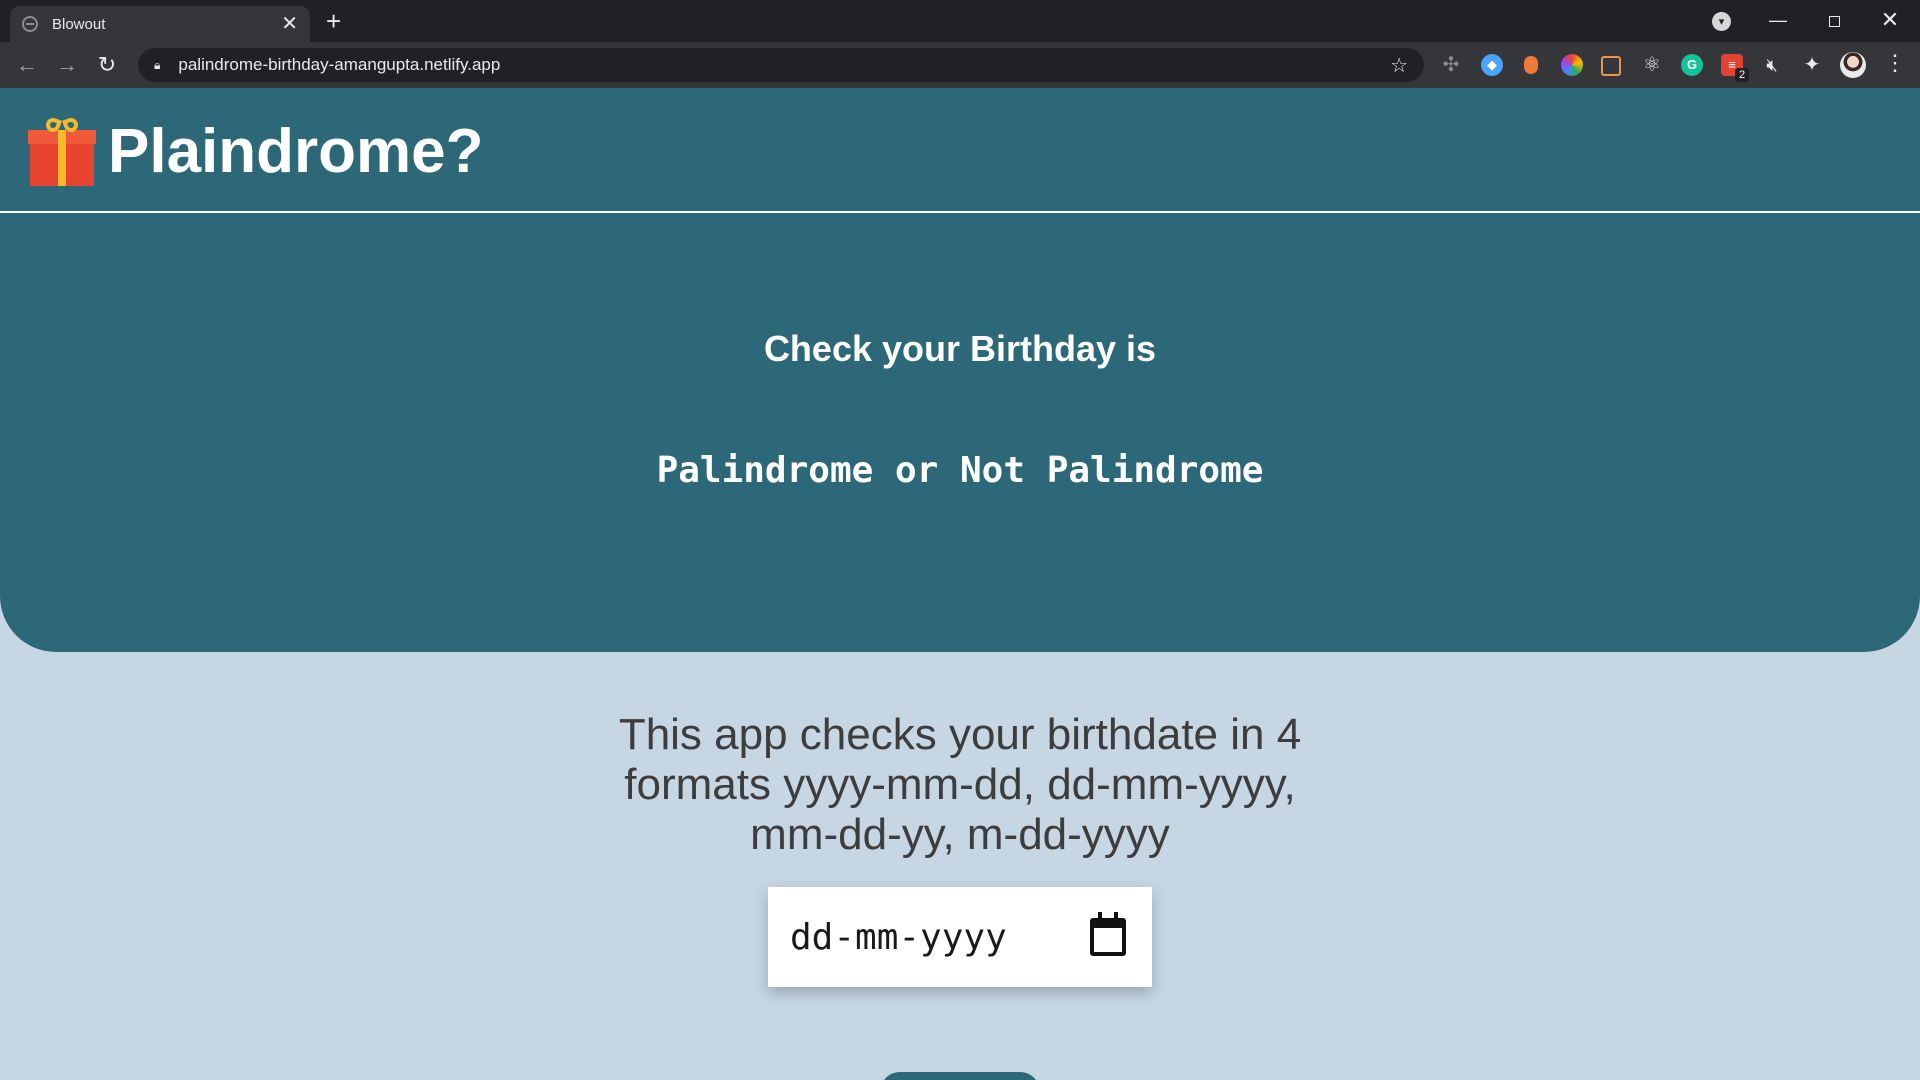  I want to click on birthdate-input: dd-mm-yyyy, so click(960, 937).